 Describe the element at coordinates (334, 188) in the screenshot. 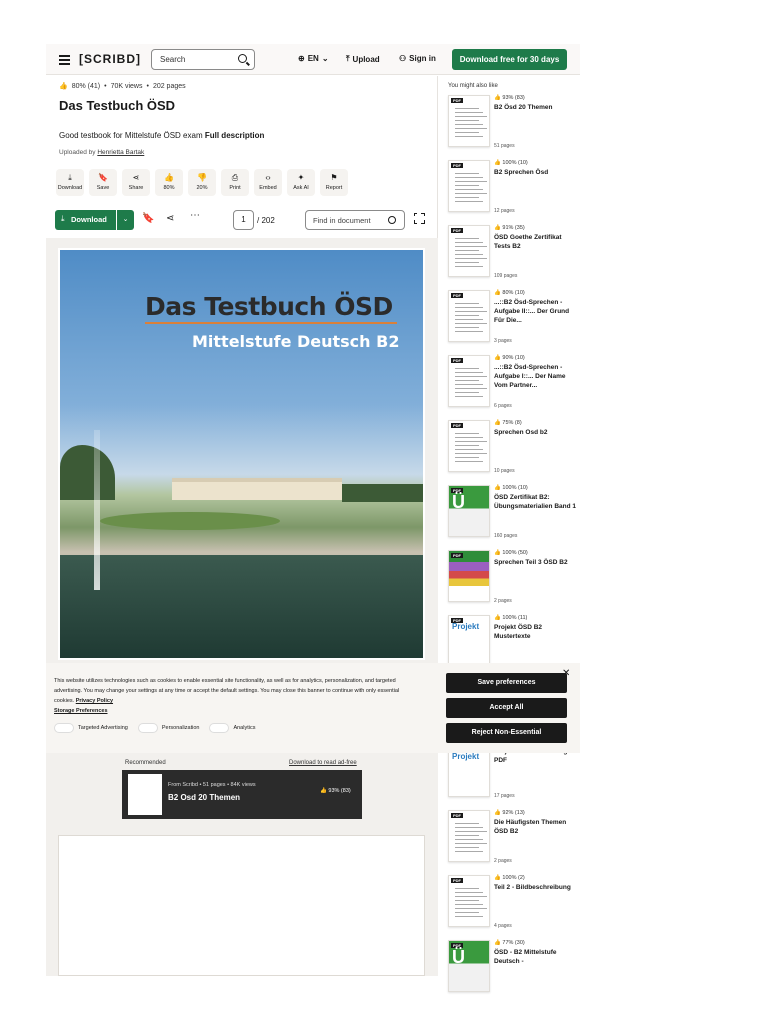

I see `action-label: Report` at that location.